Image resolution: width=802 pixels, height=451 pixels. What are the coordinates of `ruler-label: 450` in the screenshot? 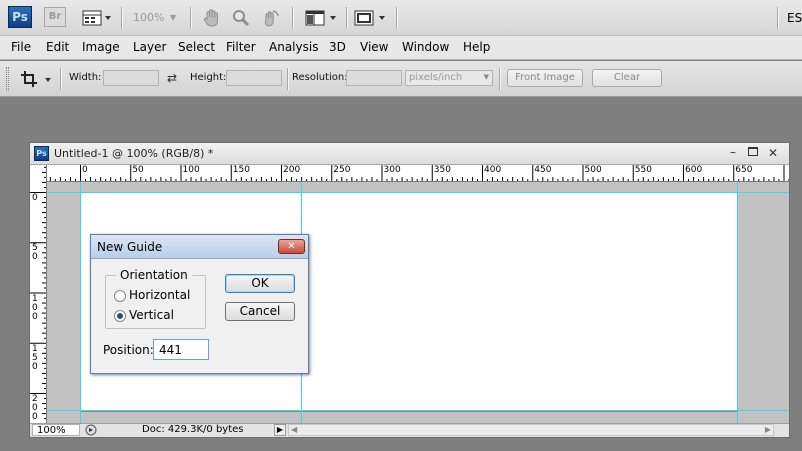 It's located at (543, 170).